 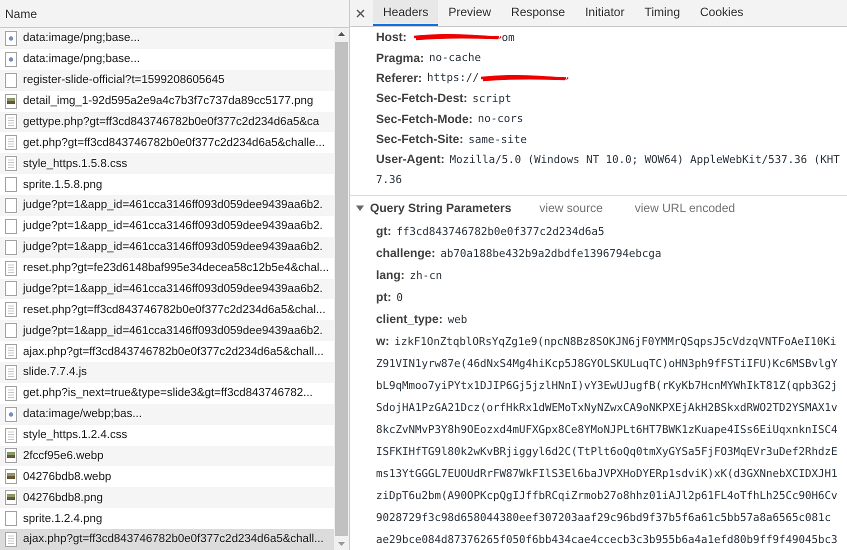 What do you see at coordinates (360, 13) in the screenshot?
I see `close-icon` at bounding box center [360, 13].